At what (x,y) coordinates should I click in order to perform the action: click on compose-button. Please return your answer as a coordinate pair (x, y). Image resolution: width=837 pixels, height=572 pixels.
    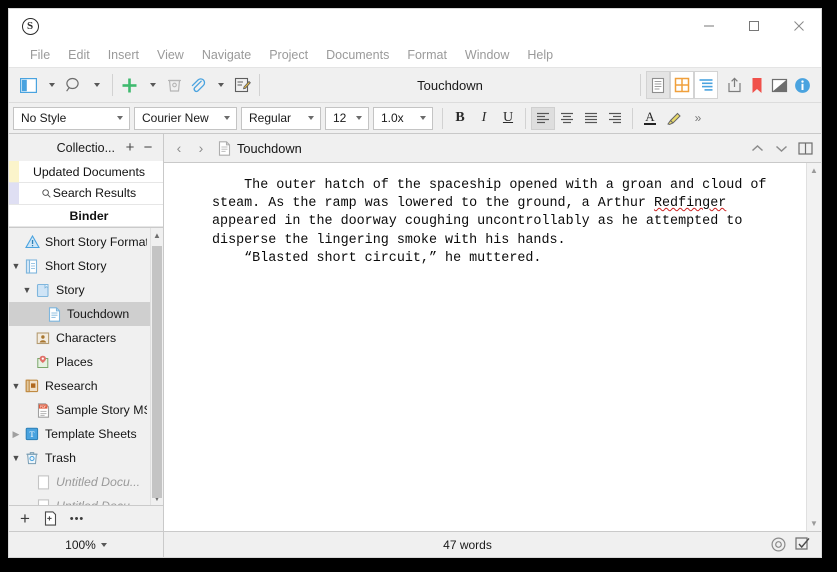
    Looking at the image, I should click on (242, 85).